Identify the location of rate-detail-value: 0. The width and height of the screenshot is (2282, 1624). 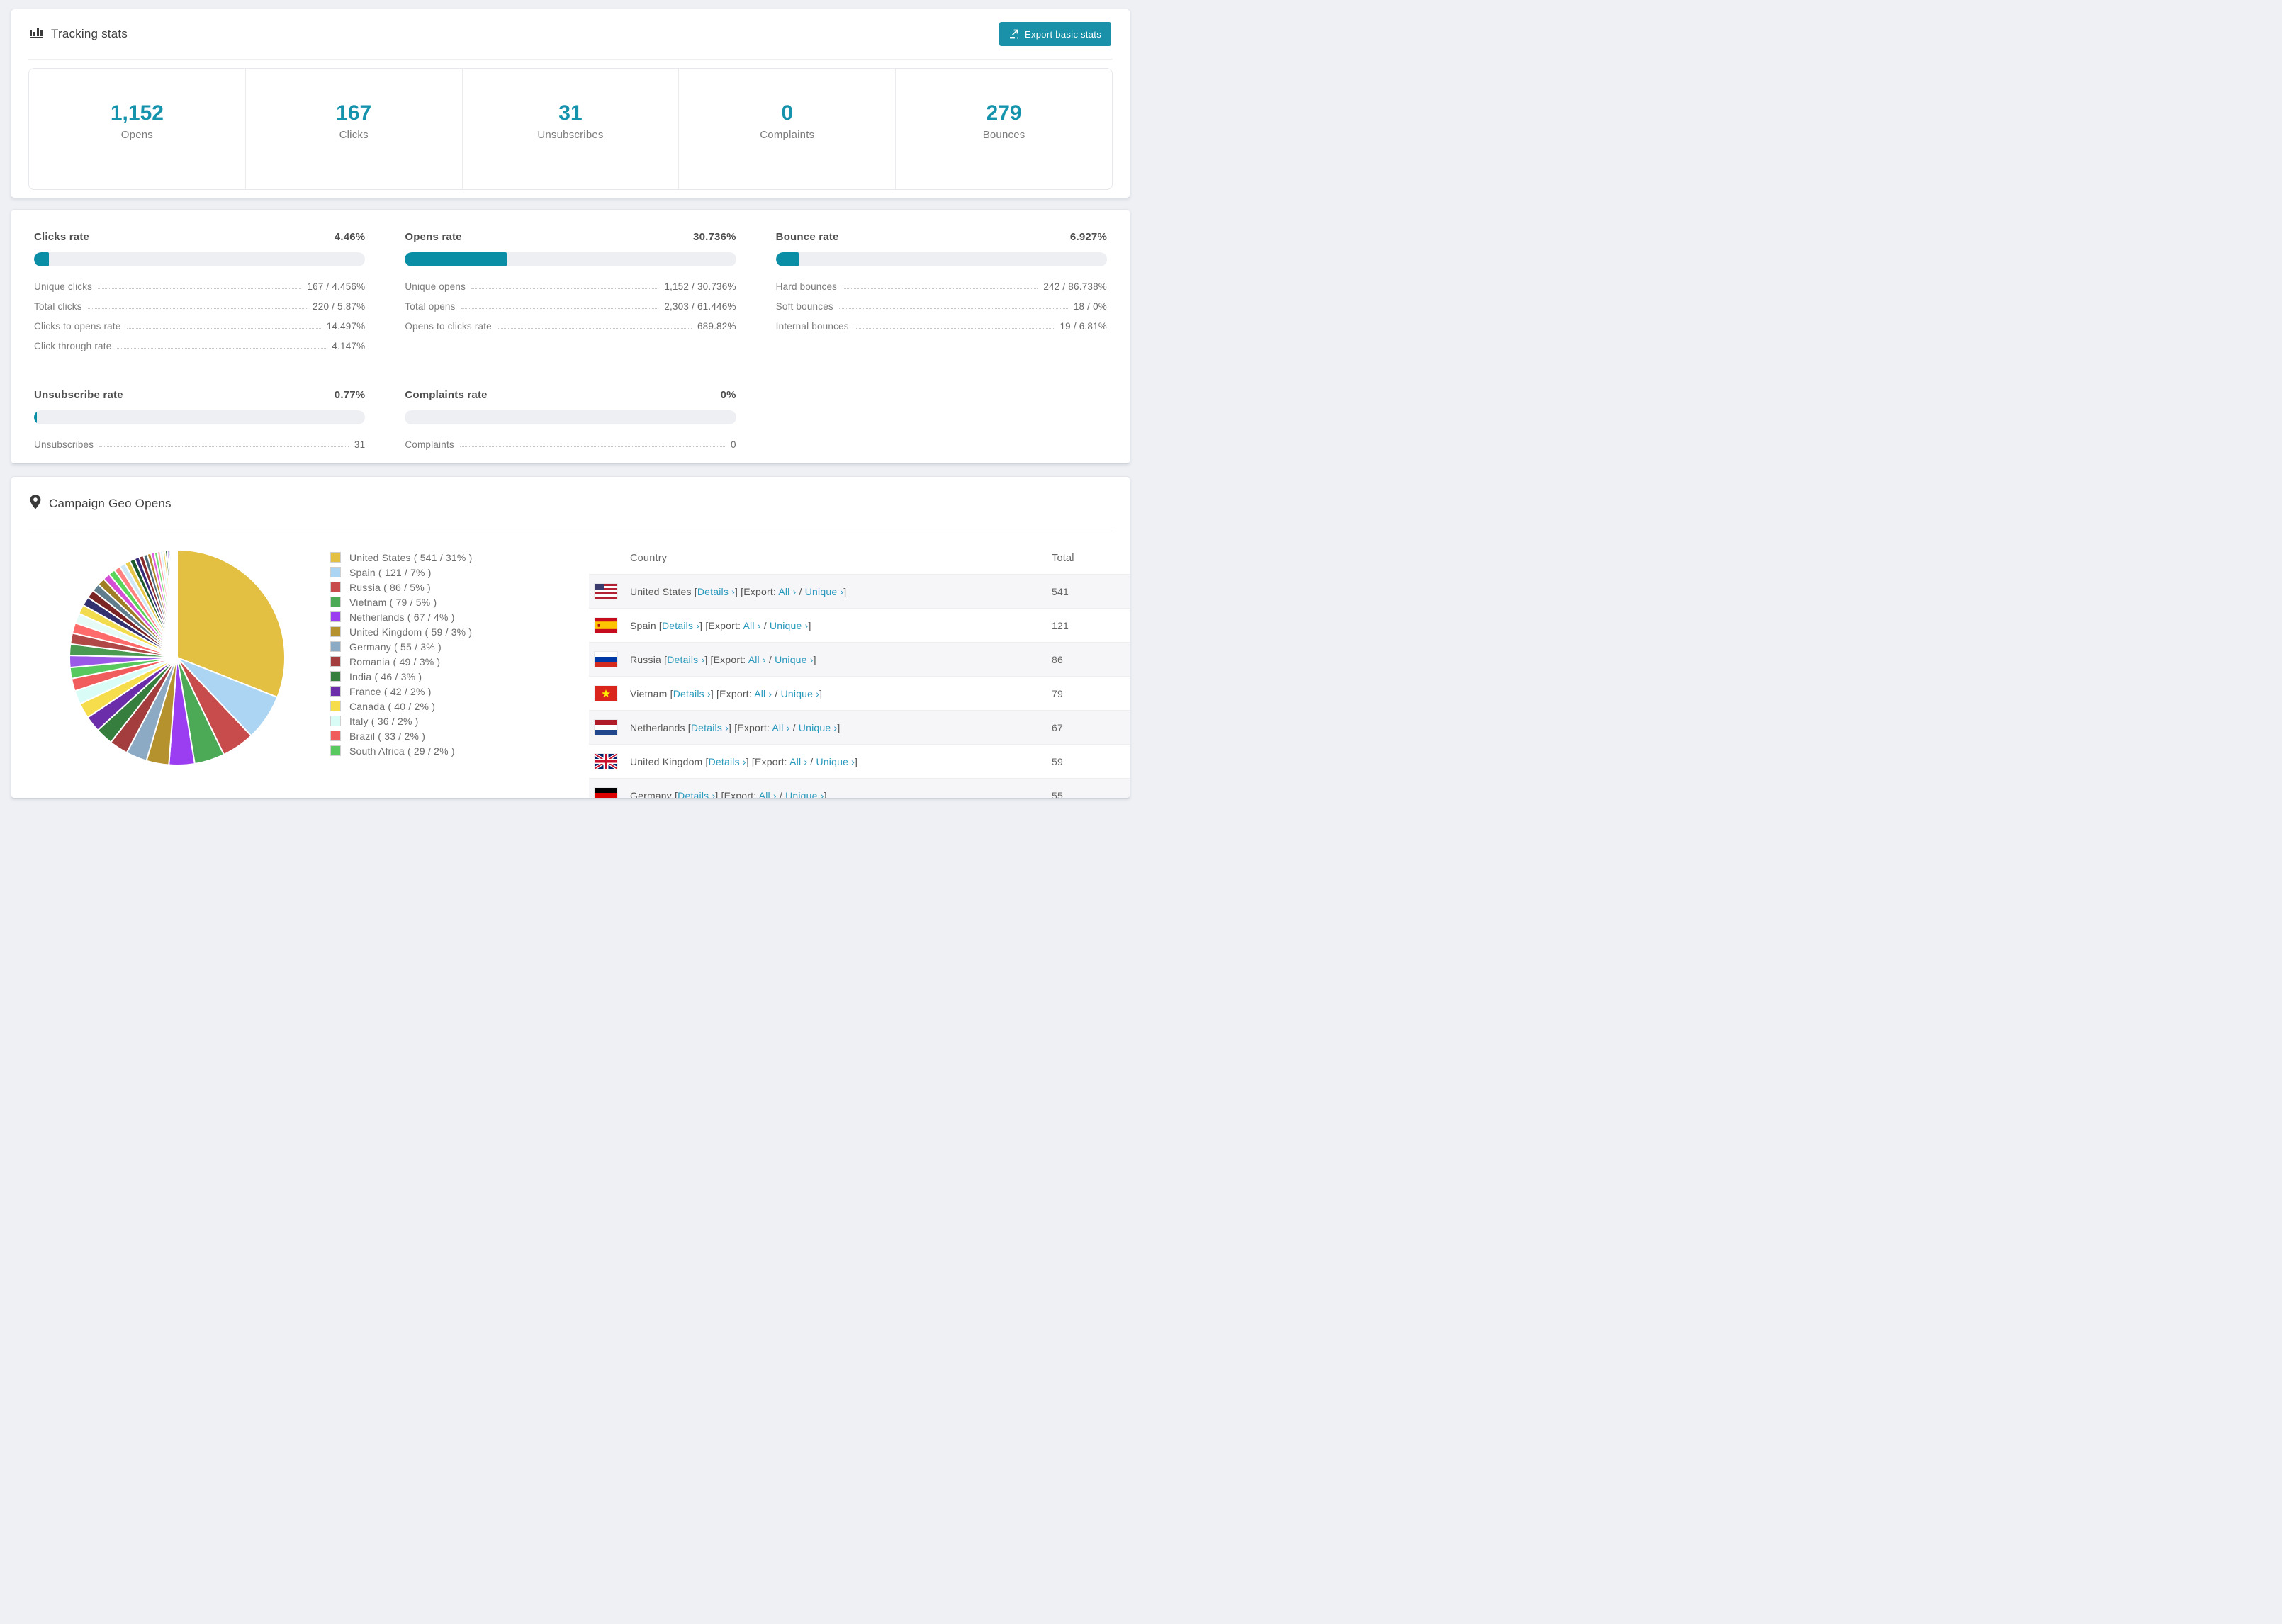
(733, 444).